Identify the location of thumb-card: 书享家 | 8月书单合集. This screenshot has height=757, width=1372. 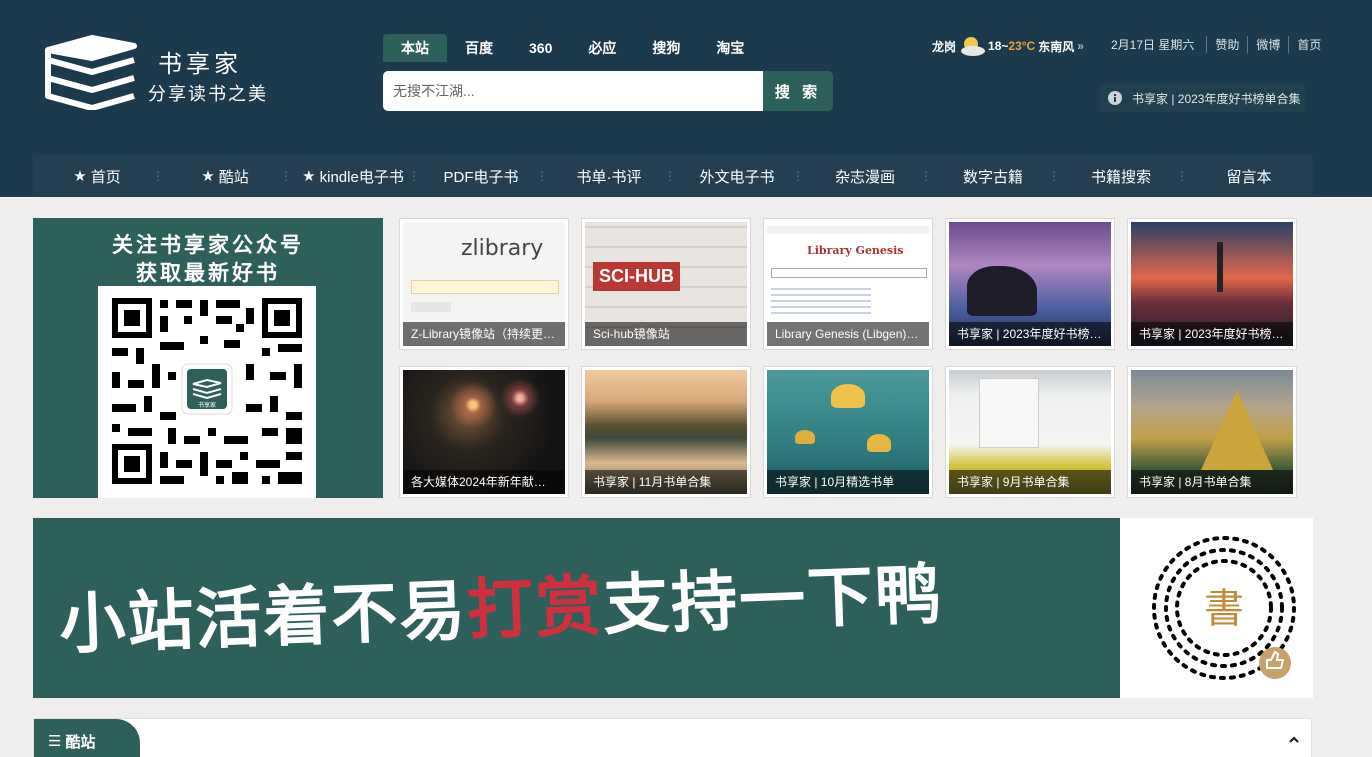
(1212, 432).